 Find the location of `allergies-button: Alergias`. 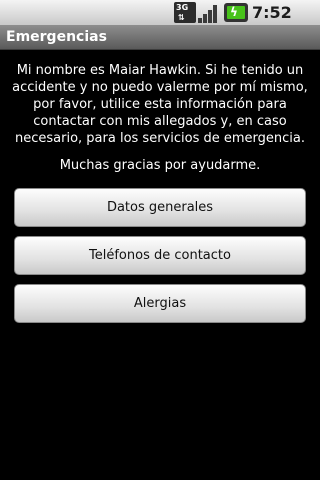

allergies-button: Alergias is located at coordinates (160, 303).